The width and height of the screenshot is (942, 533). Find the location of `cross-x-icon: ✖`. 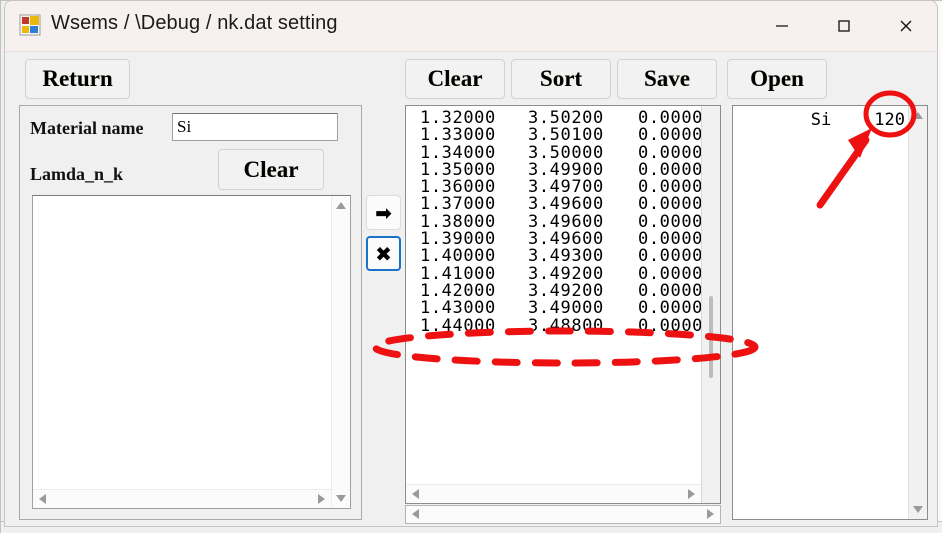

cross-x-icon: ✖ is located at coordinates (383, 253).